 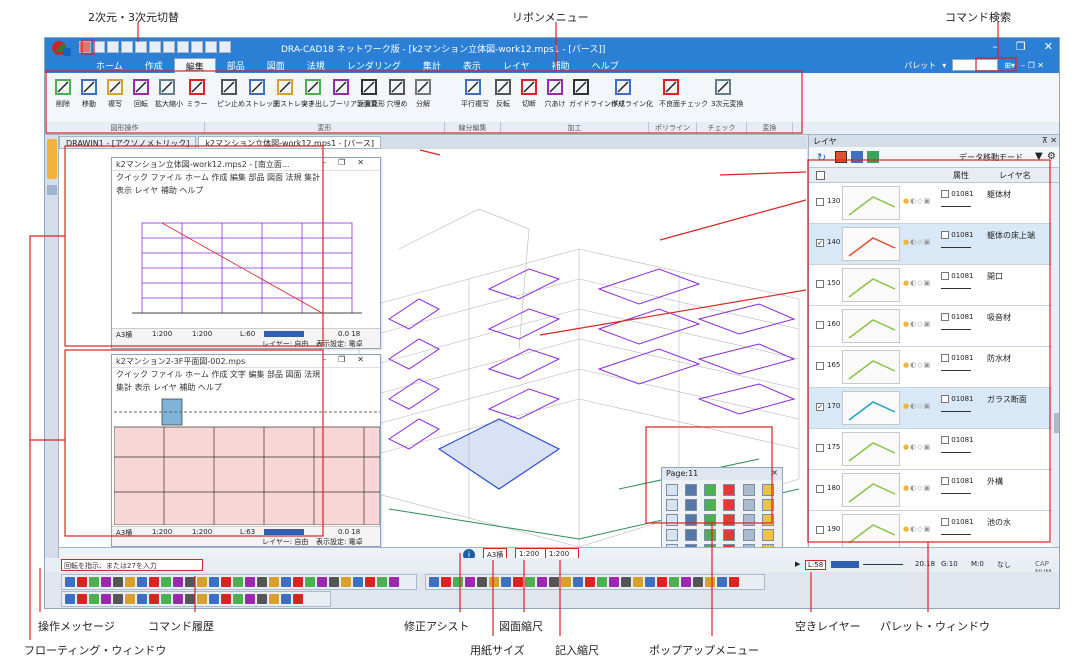 I want to click on subwin1-layer: L:60, so click(x=247, y=334).